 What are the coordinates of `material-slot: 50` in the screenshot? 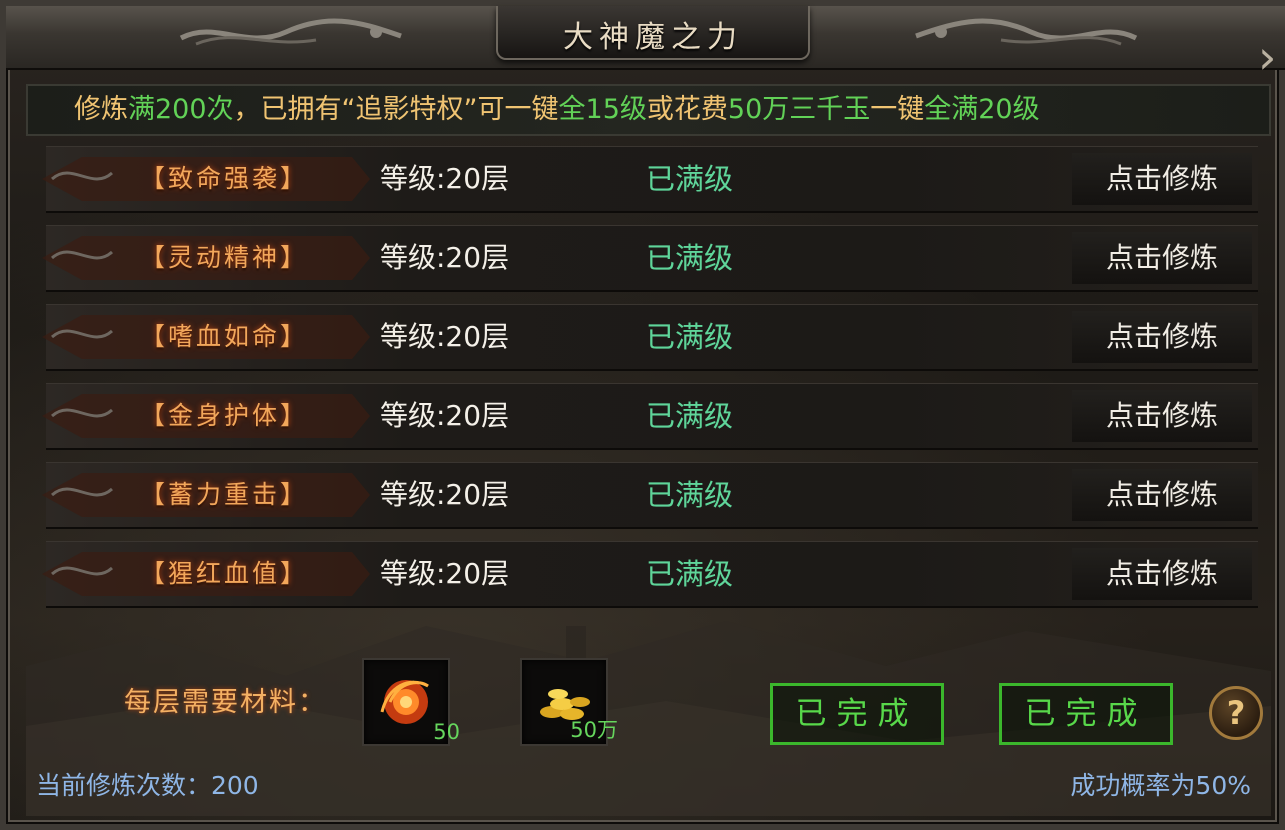 It's located at (411, 702).